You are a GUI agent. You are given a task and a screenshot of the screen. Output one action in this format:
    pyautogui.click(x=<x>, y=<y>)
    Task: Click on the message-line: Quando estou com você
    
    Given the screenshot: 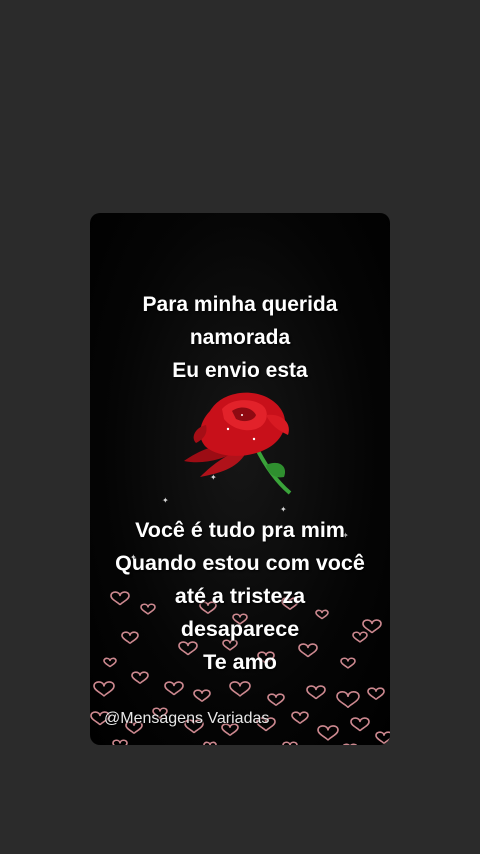 What is the action you would take?
    pyautogui.click(x=240, y=563)
    